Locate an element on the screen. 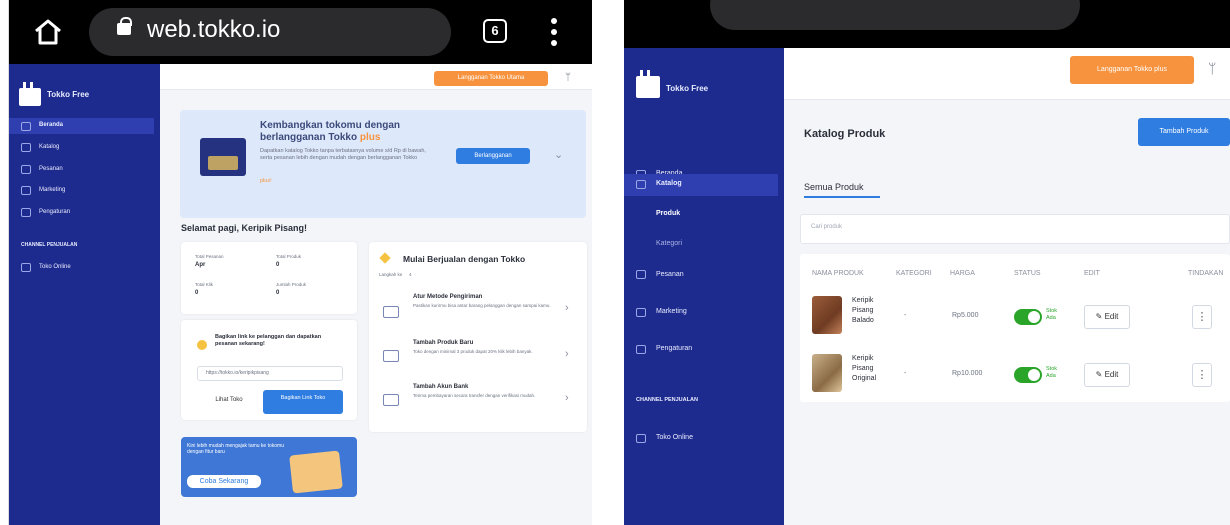 This screenshot has height=525, width=1230. sidebar-item-katalog-active is located at coordinates (701, 185).